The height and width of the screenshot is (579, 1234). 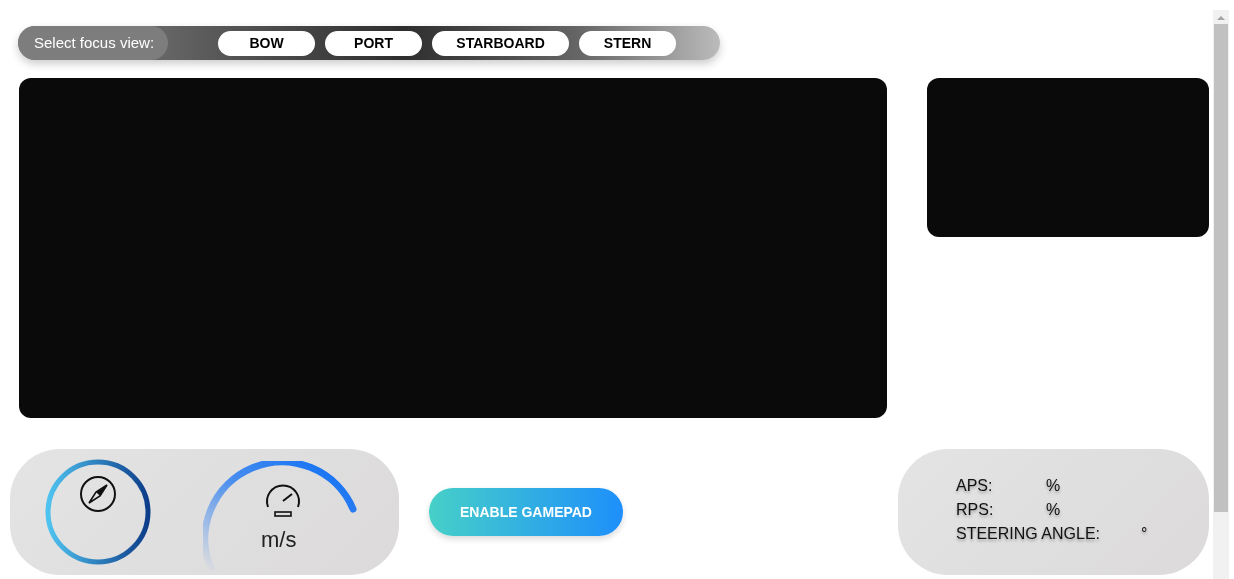 I want to click on scrollbar-thumb, so click(x=1221, y=268).